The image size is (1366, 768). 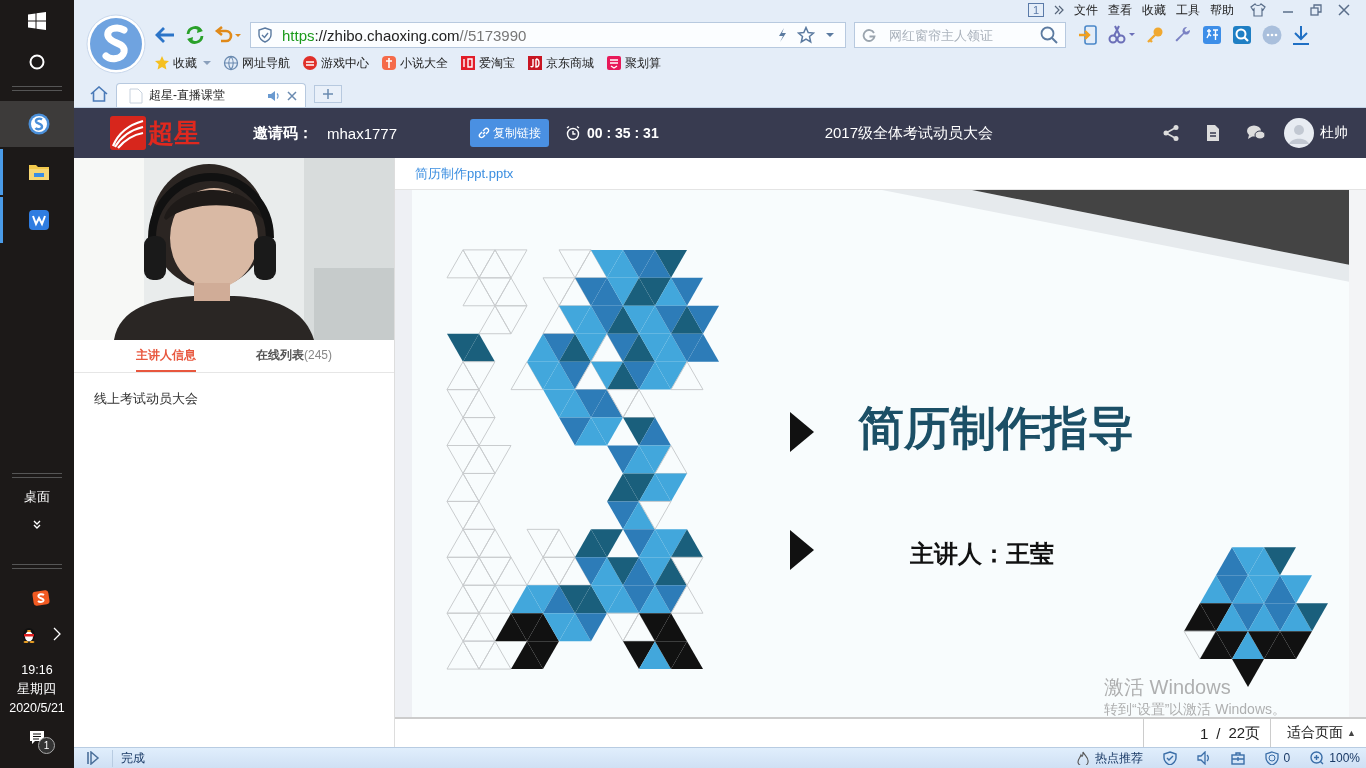 I want to click on menu-item: 收藏, so click(x=1154, y=10).